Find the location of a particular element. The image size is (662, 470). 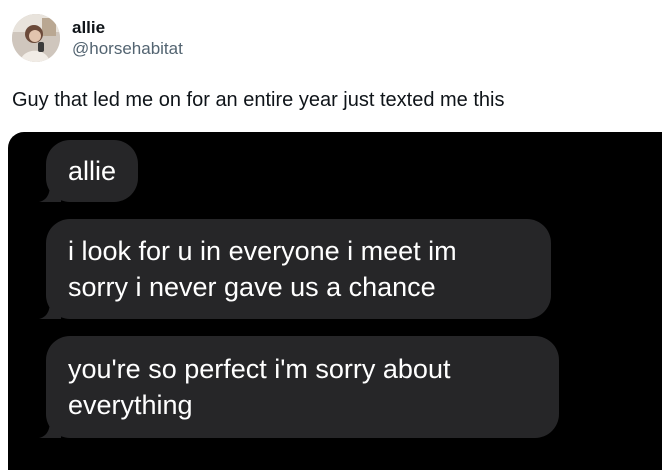

tweet-author: allie @horsehabitat is located at coordinates (127, 38).